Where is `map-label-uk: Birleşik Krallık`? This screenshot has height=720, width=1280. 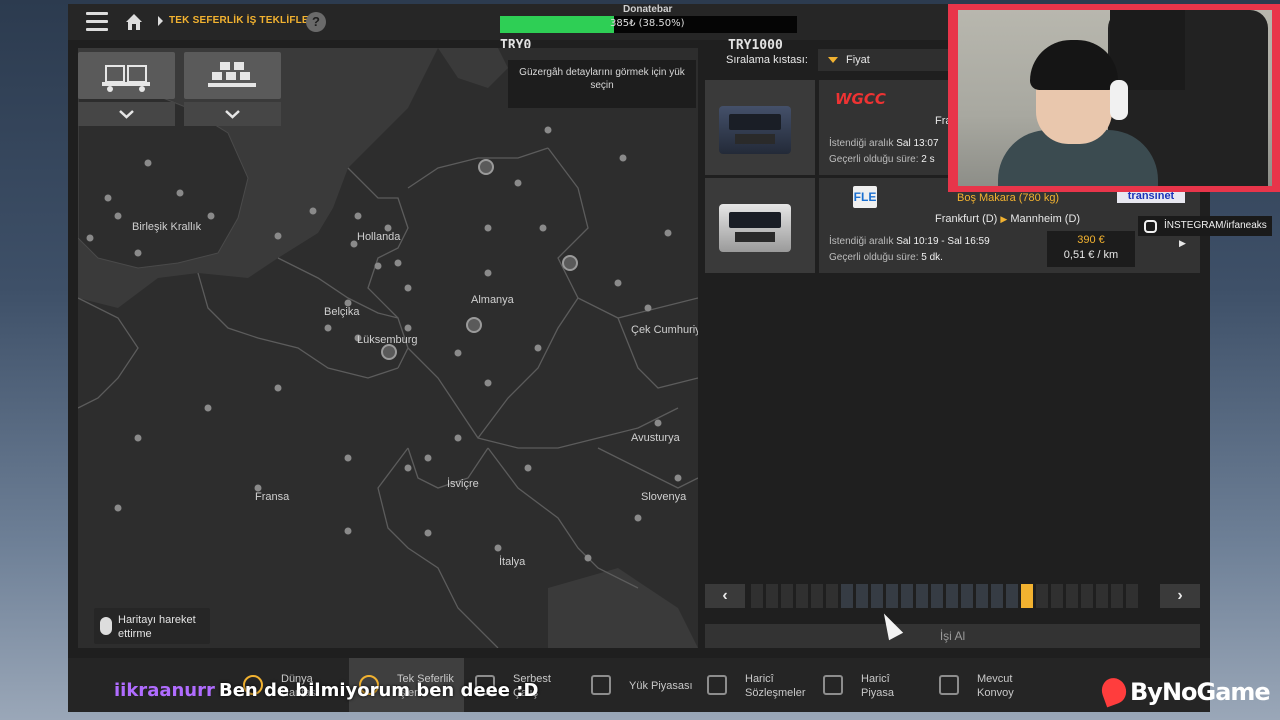
map-label-uk: Birleşik Krallık is located at coordinates (167, 227).